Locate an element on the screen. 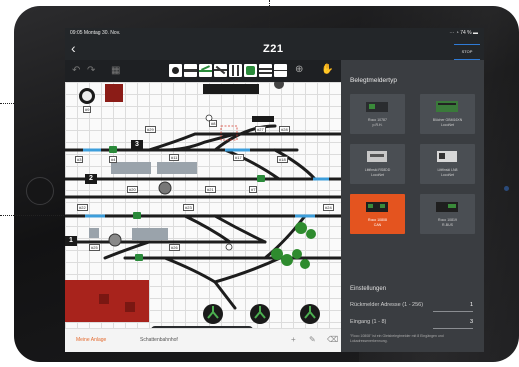  track-number-1: 1 is located at coordinates (71, 241).